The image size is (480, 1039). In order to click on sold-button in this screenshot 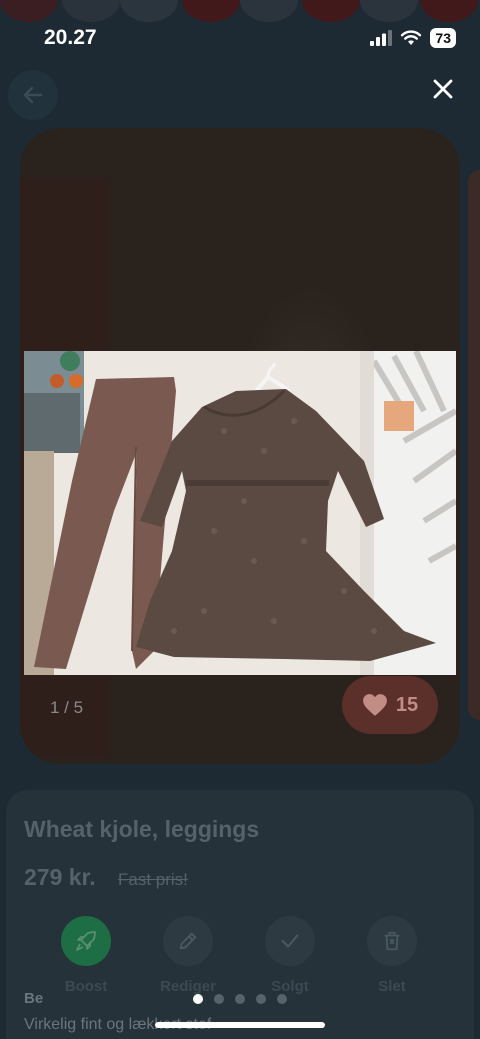, I will do `click(290, 941)`.